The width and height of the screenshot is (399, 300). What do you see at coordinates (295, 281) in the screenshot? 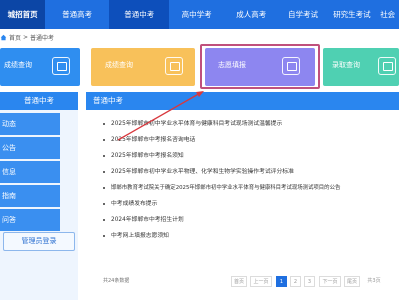
I see `page-2-button: 2` at bounding box center [295, 281].